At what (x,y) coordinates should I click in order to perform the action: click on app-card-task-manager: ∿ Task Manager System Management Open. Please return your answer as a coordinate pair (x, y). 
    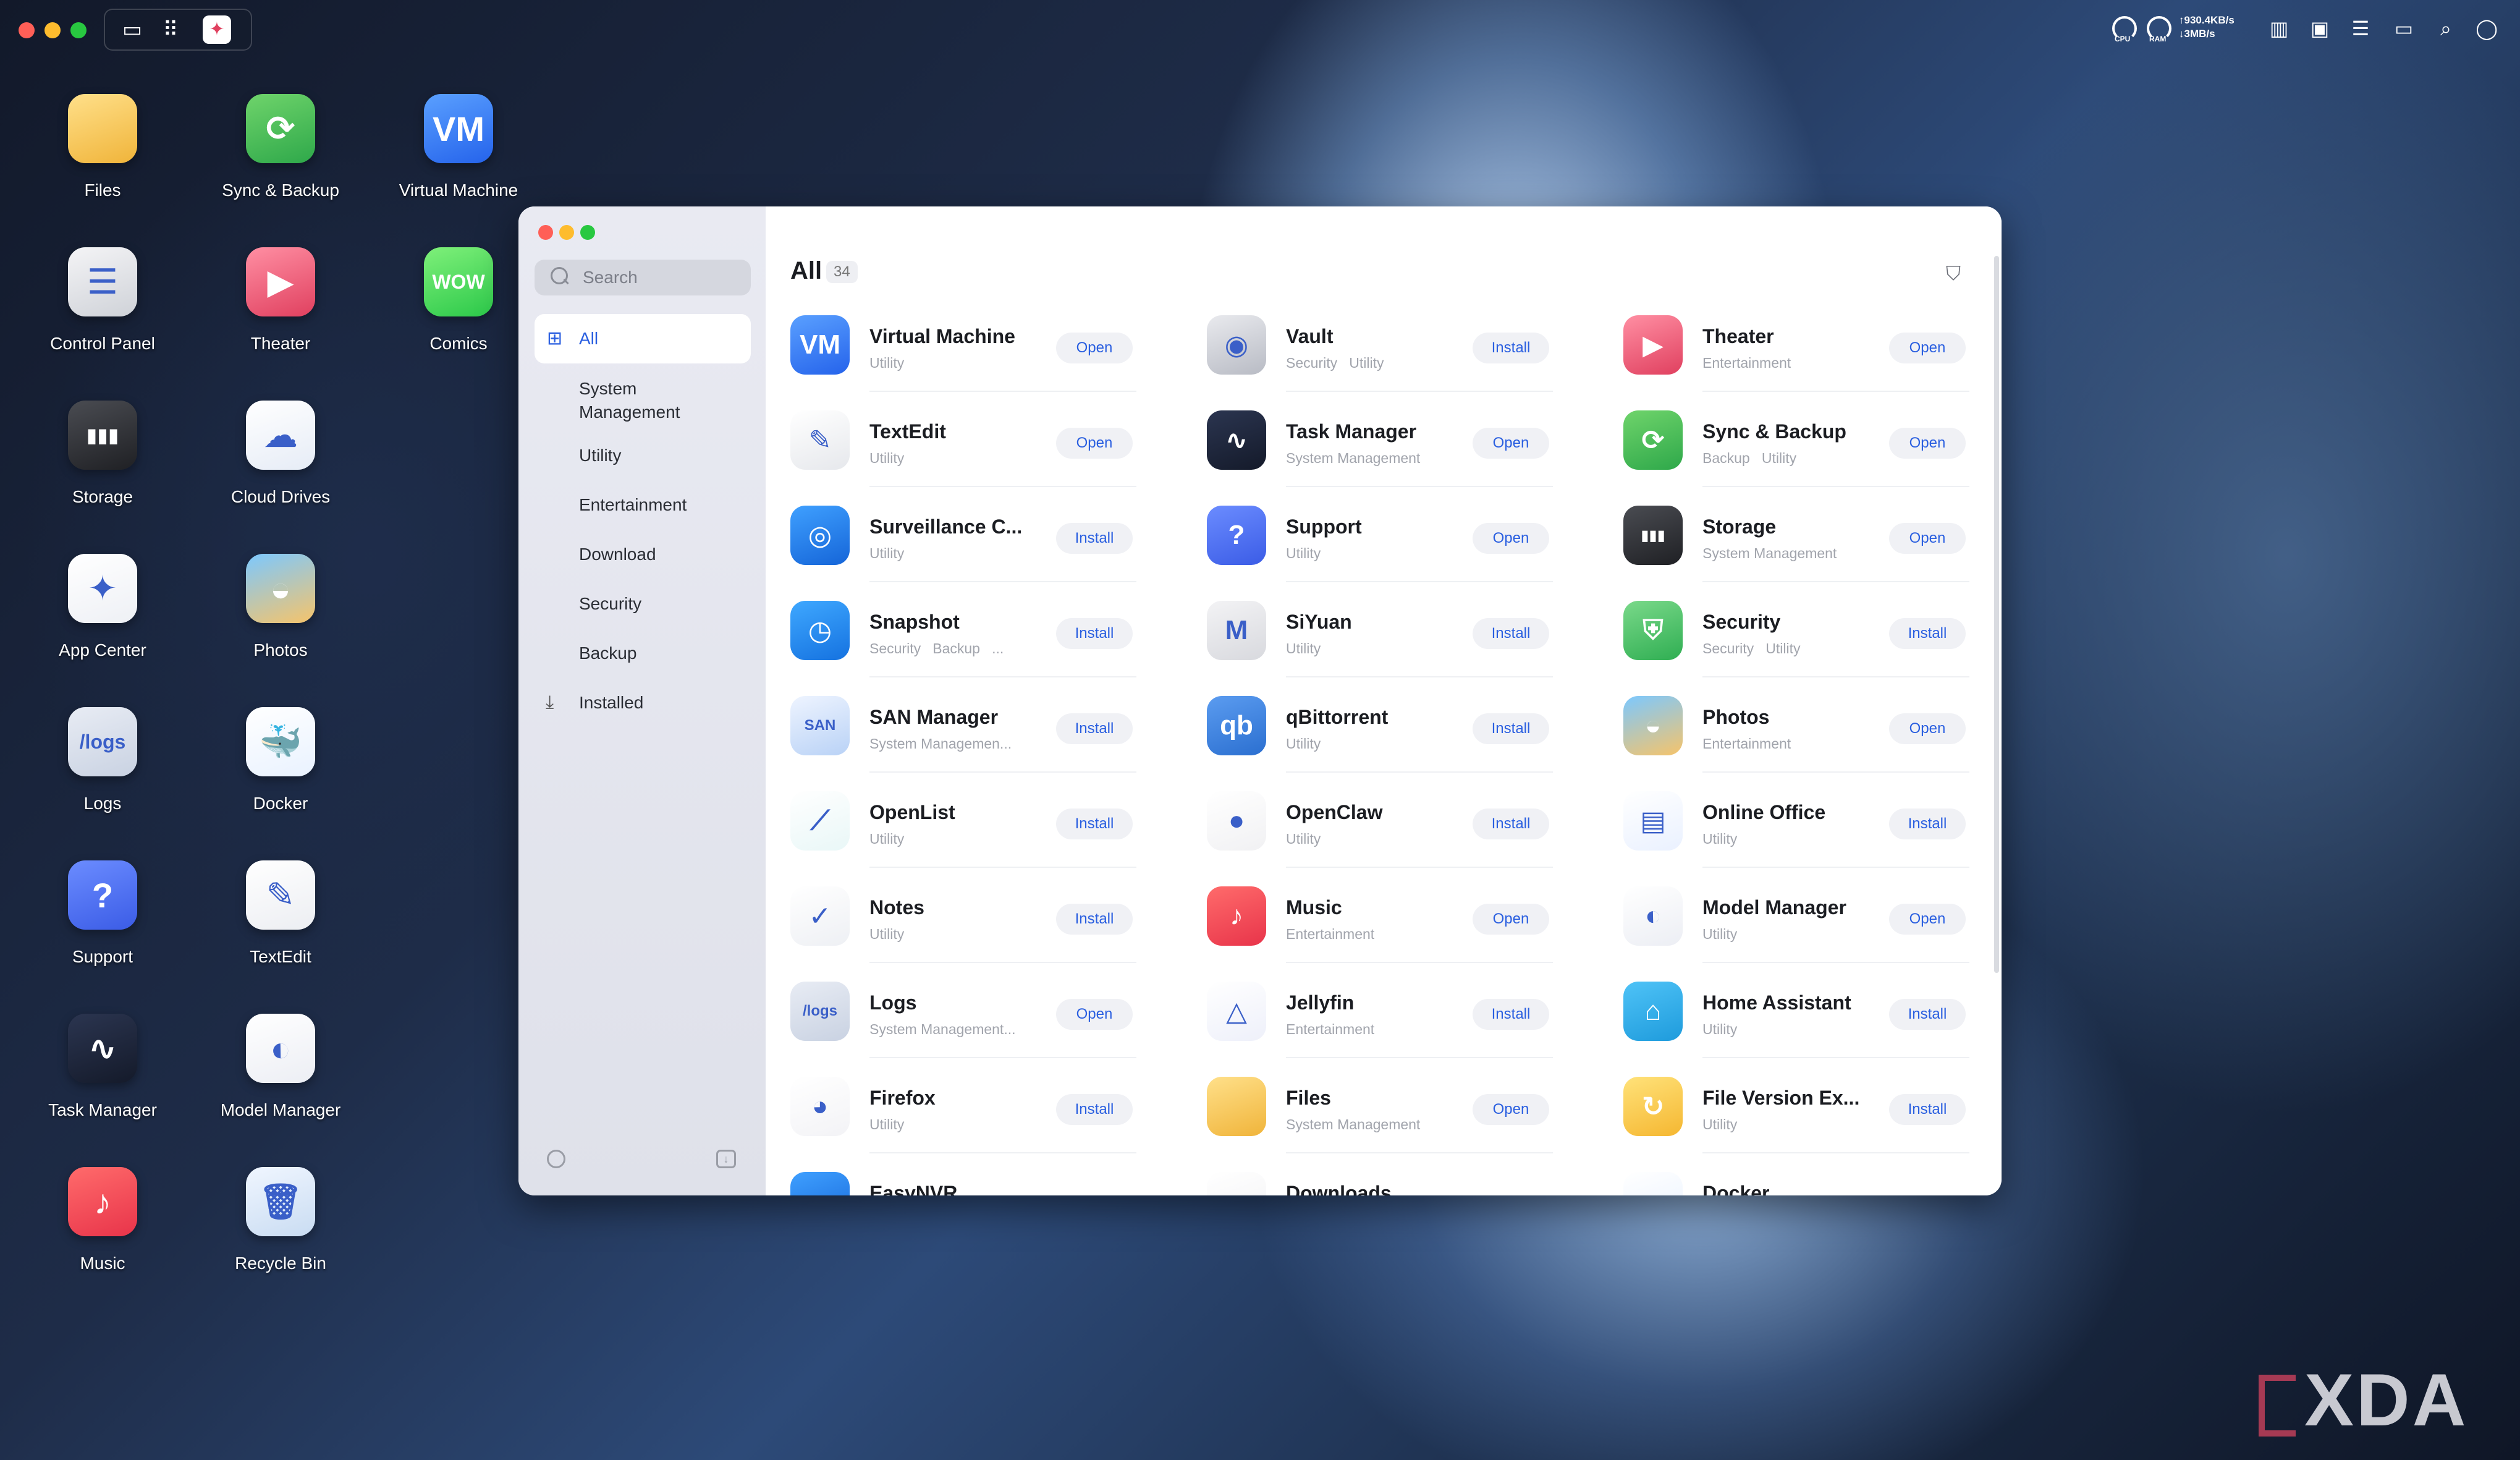
    Looking at the image, I should click on (1380, 440).